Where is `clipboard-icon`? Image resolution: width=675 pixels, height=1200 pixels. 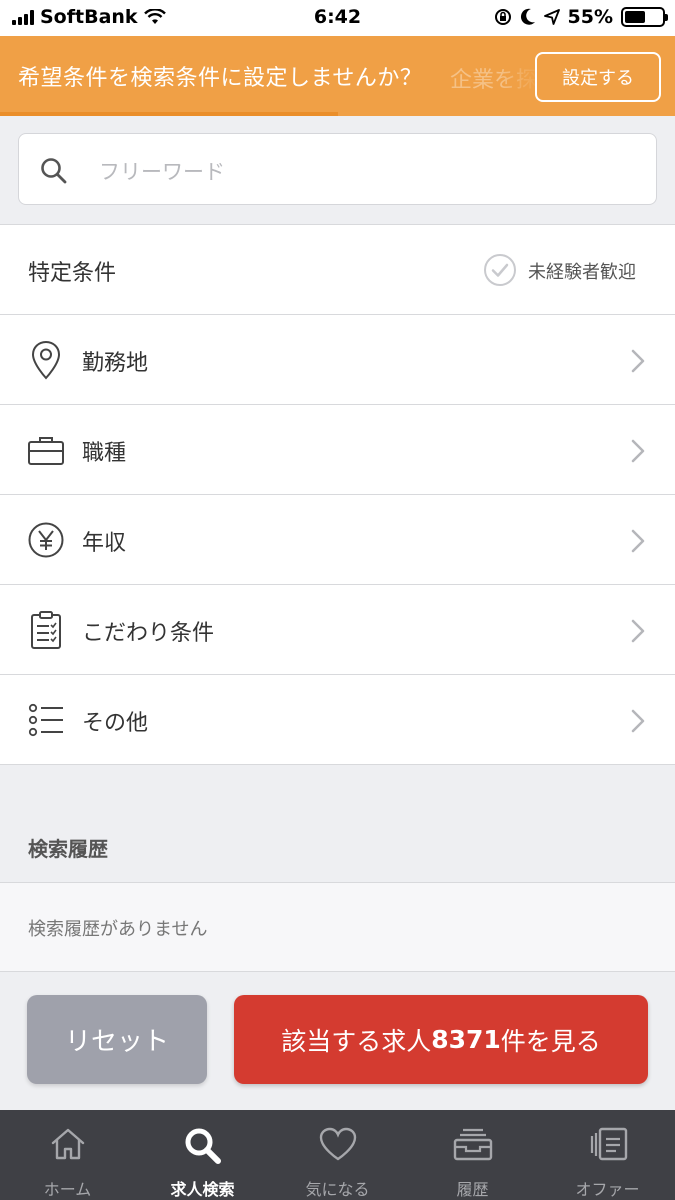
clipboard-icon is located at coordinates (46, 630).